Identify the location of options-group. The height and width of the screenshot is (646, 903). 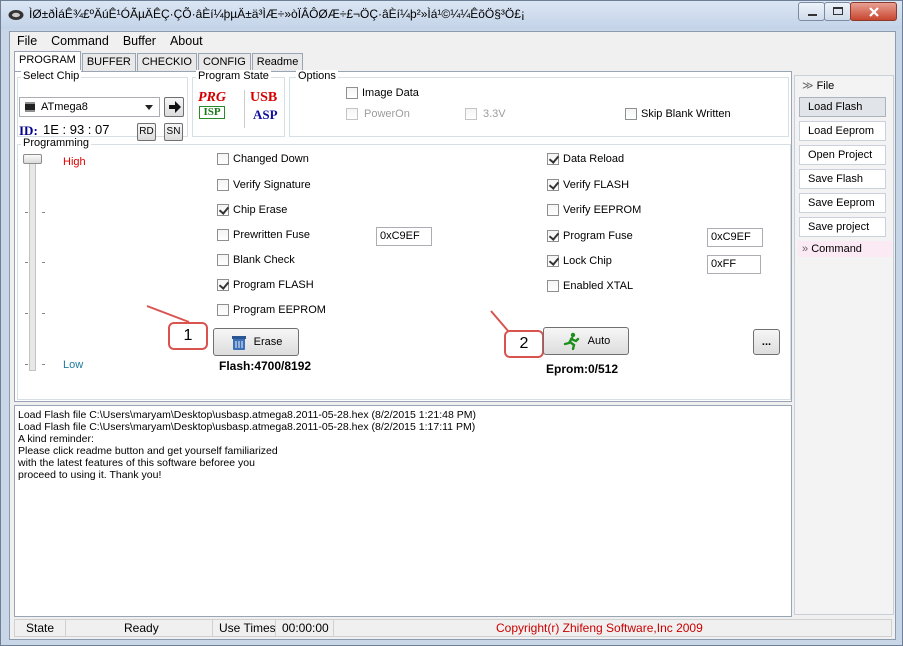
(539, 107).